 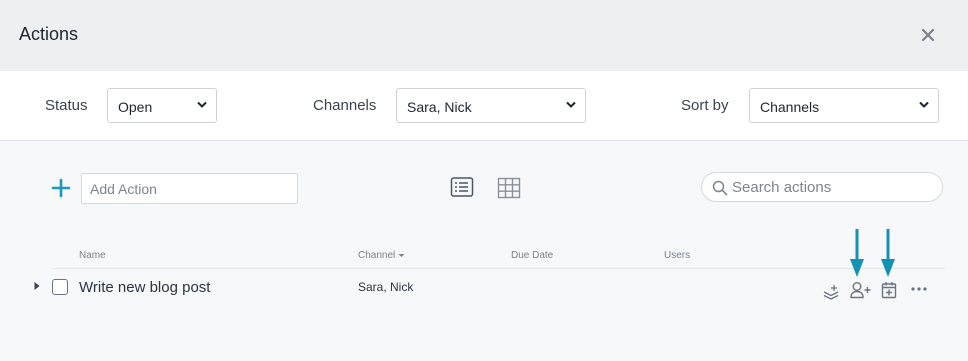 What do you see at coordinates (386, 287) in the screenshot?
I see `row-channel: Sara, Nick` at bounding box center [386, 287].